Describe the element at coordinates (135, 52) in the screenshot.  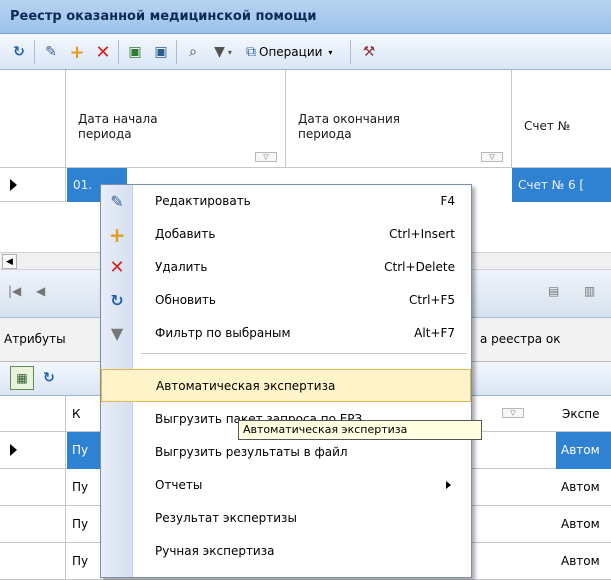
I see `save-icon: ▣` at that location.